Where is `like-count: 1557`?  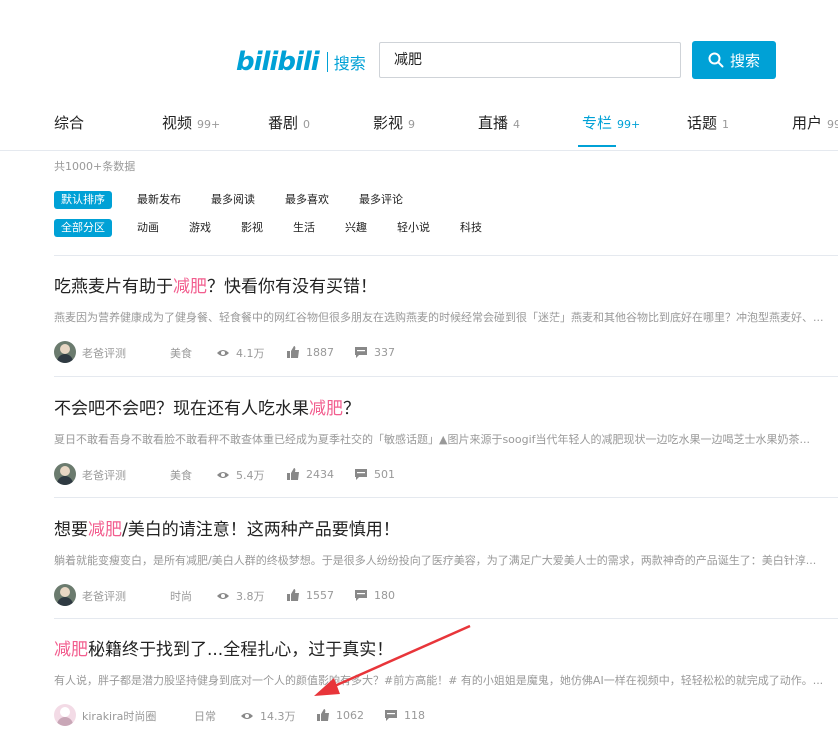
like-count: 1557 is located at coordinates (320, 595).